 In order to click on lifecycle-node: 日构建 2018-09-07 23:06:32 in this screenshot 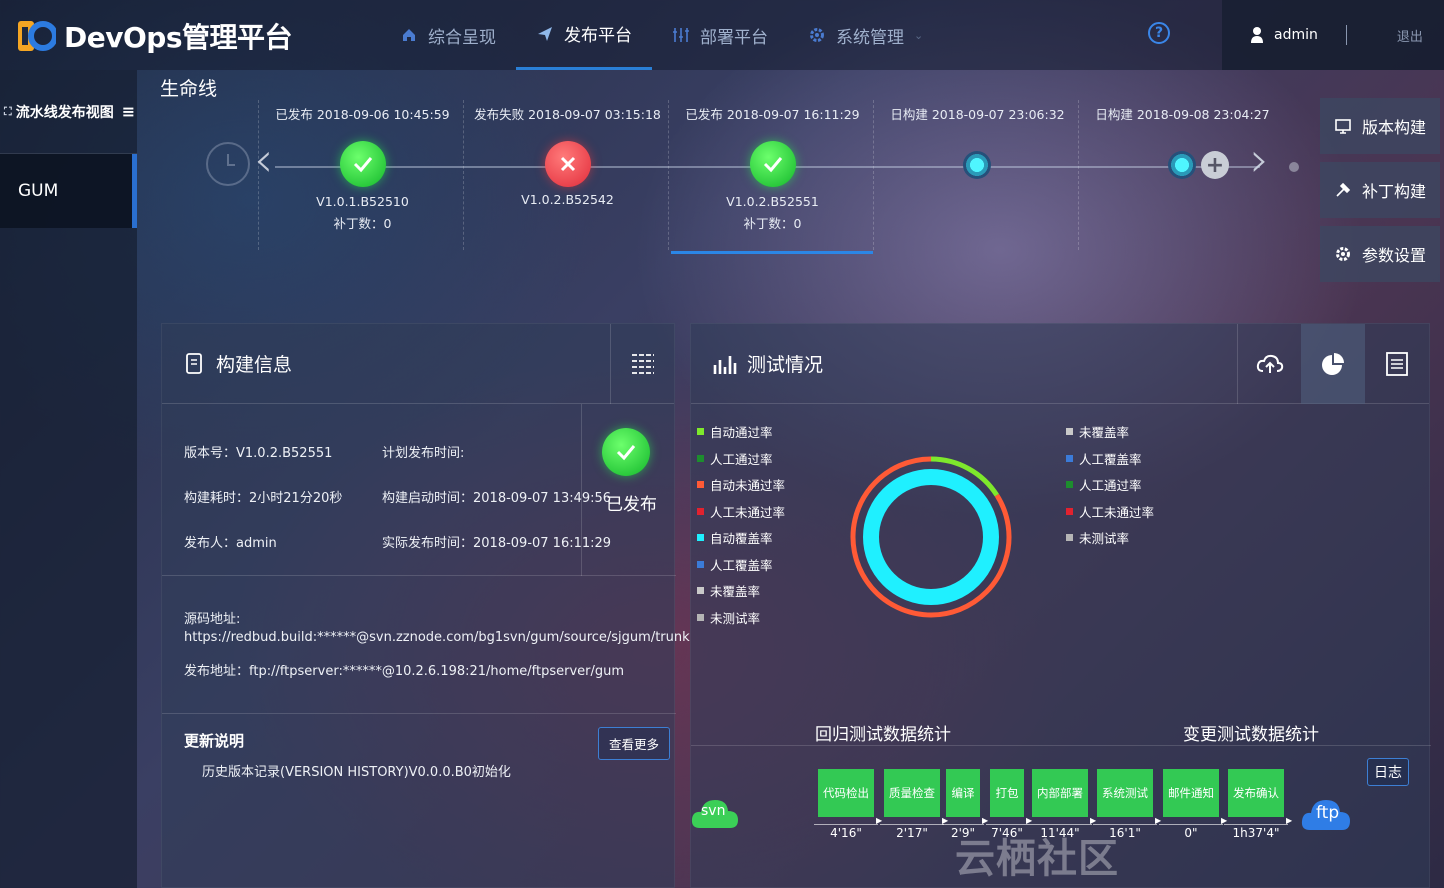, I will do `click(977, 175)`.